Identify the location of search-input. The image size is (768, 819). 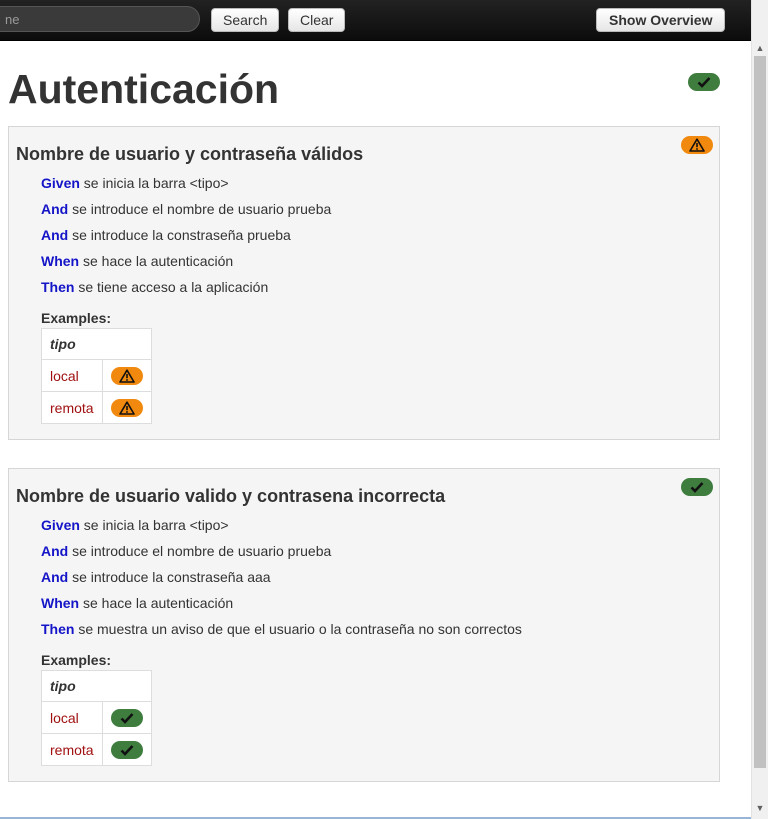
(100, 19).